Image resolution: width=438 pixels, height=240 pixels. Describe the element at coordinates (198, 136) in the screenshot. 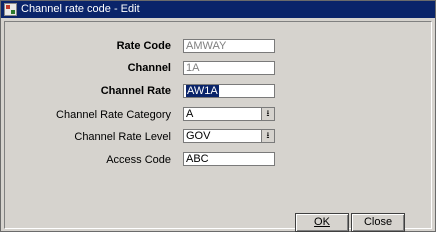

I see `channel-rate-level-value: GOV` at that location.